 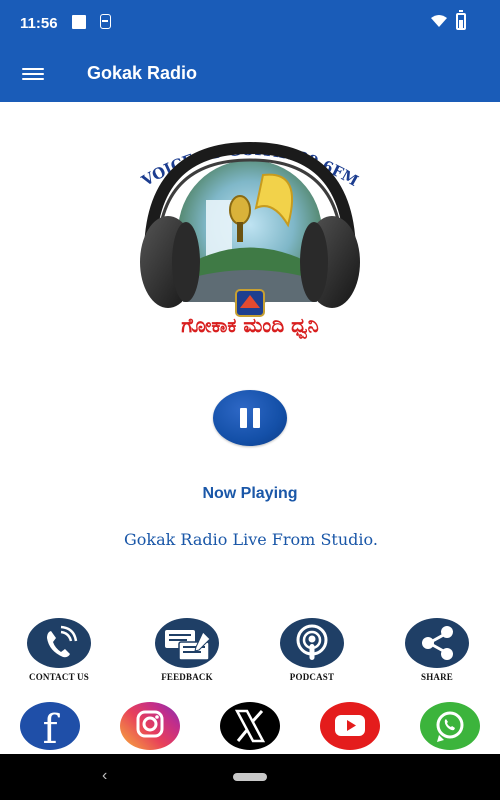 I want to click on share-button: SHARE, so click(x=437, y=650).